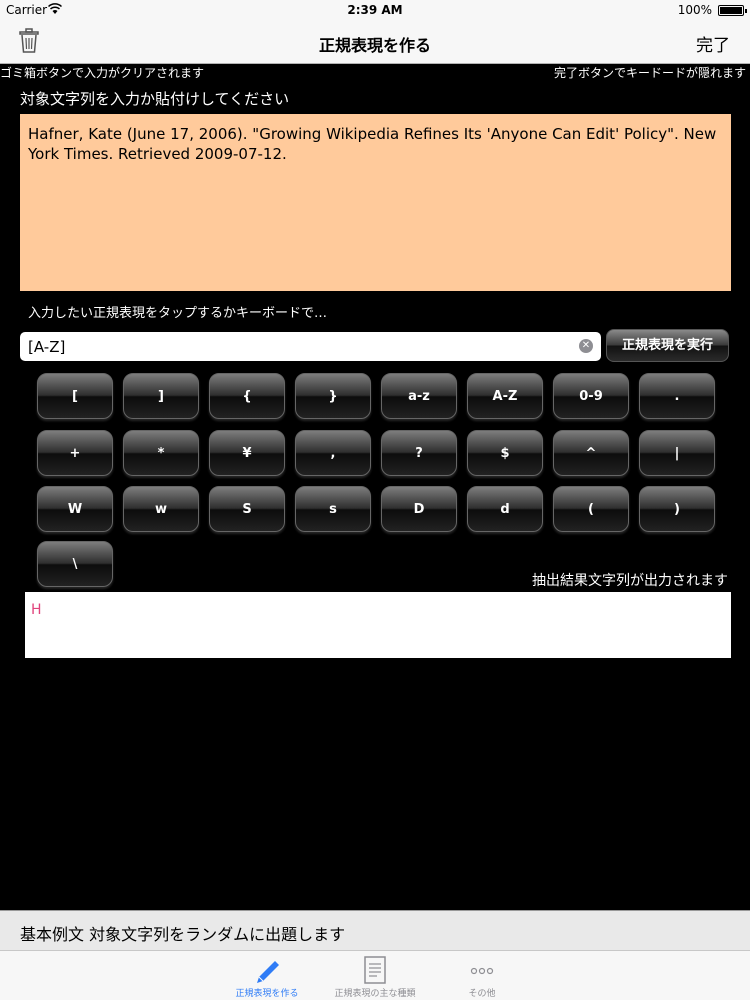 This screenshot has height=1000, width=750. I want to click on key-left-bracket: [, so click(75, 396).